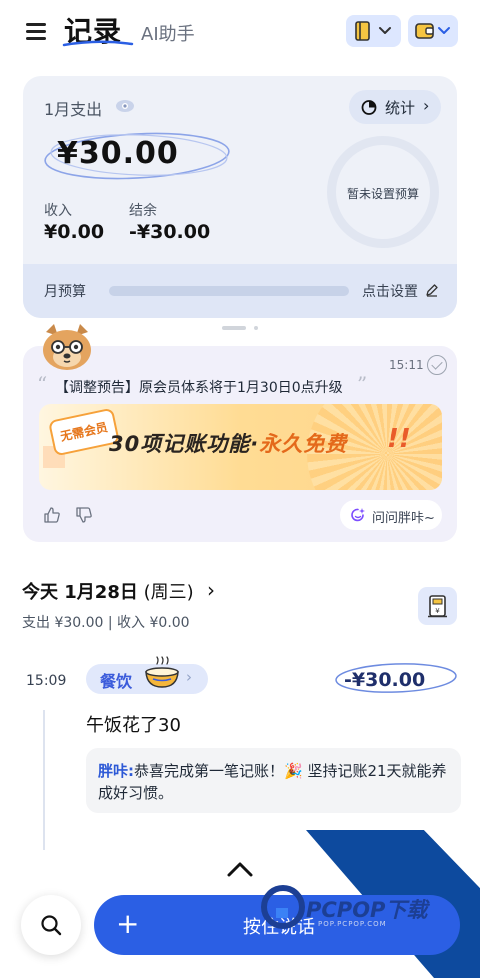 The width and height of the screenshot is (480, 978). I want to click on category-chip: 餐饮 ›, so click(147, 675).